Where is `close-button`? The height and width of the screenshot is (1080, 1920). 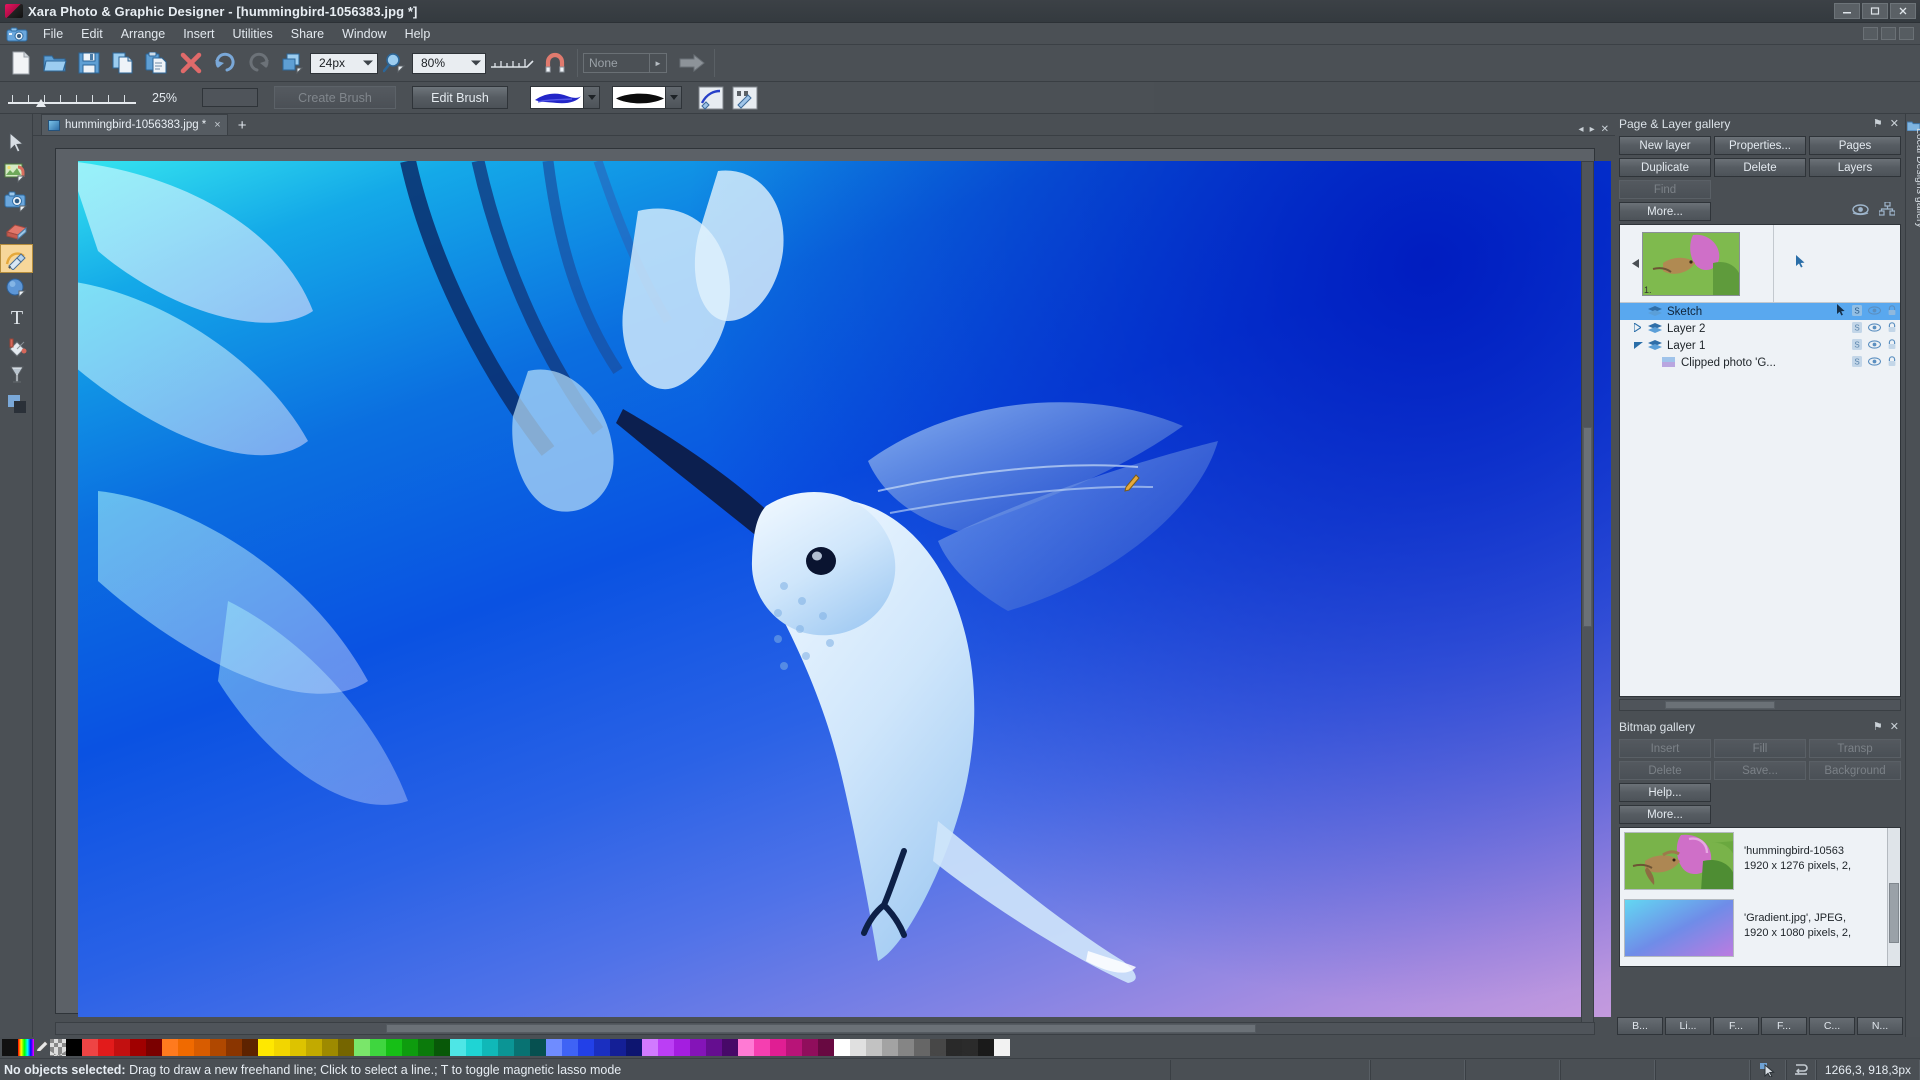 close-button is located at coordinates (1903, 11).